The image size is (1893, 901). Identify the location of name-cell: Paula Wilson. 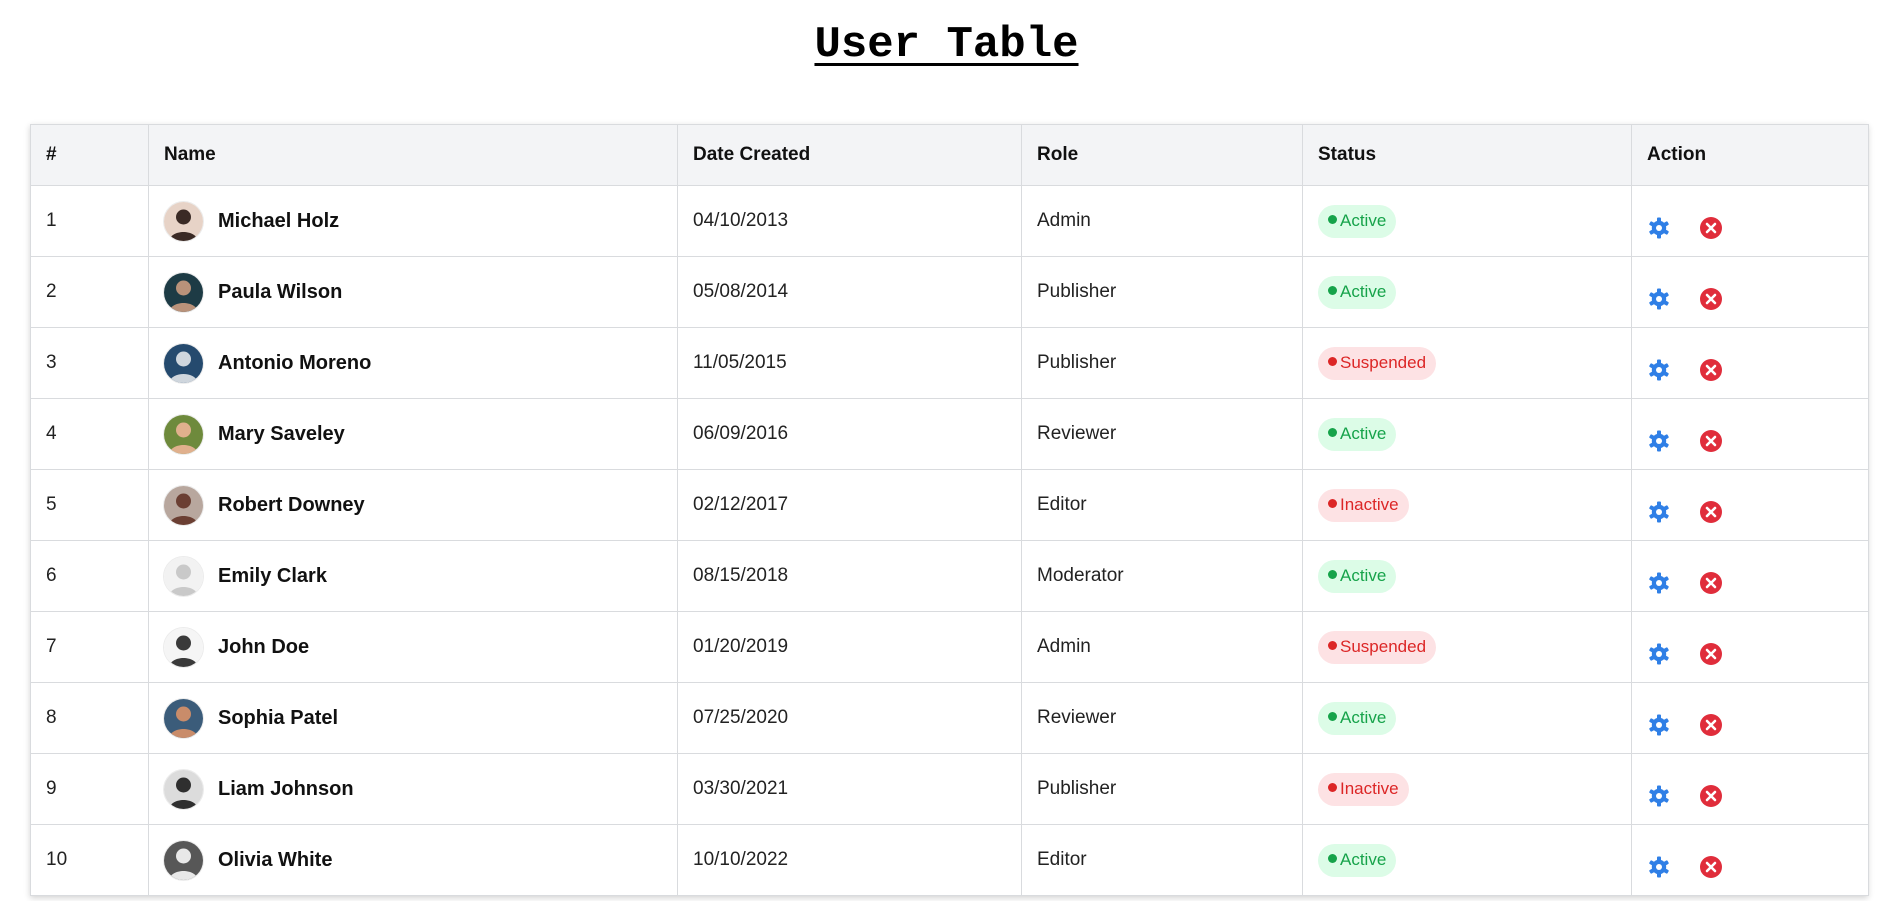
(413, 292).